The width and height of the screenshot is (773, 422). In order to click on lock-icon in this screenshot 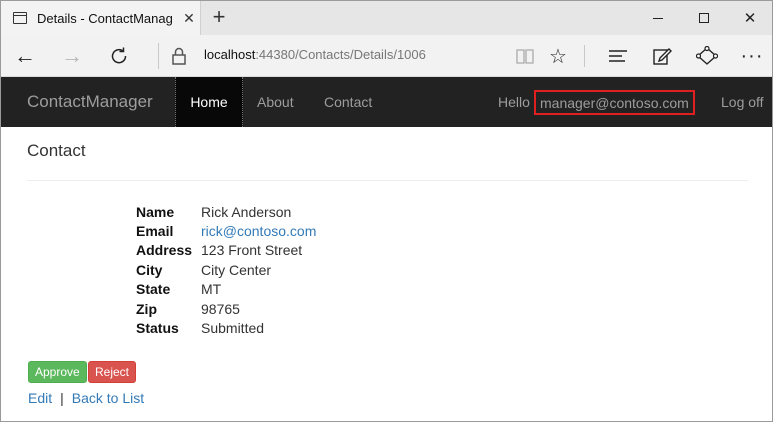, I will do `click(179, 56)`.